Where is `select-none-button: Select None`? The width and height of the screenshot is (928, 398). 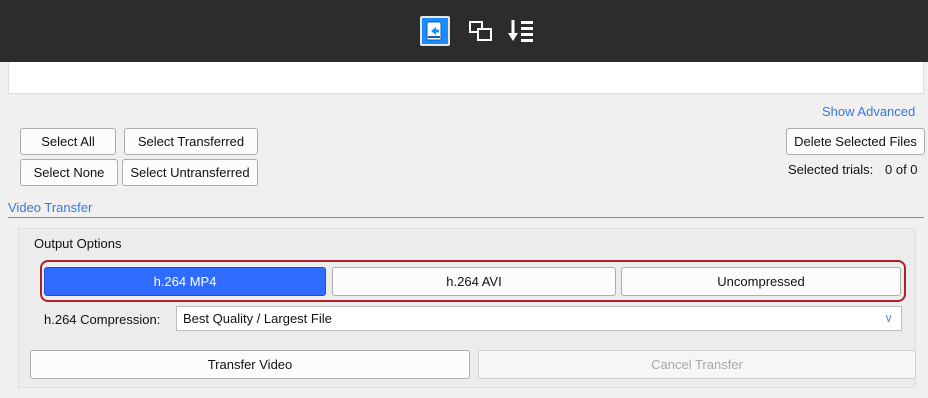 select-none-button: Select None is located at coordinates (69, 172).